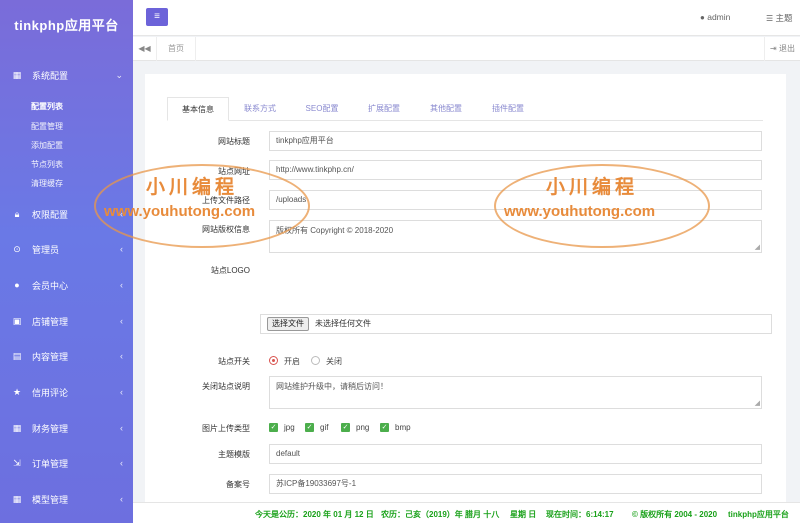  I want to click on theme-icon: ☰, so click(770, 18).